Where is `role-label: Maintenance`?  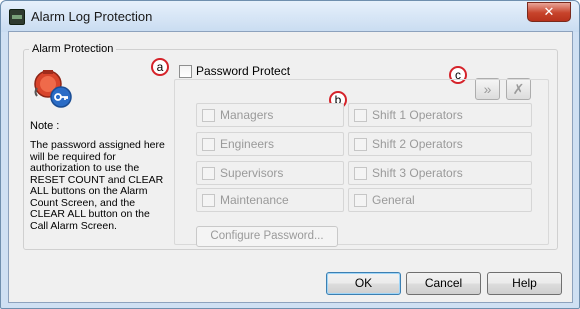 role-label: Maintenance is located at coordinates (254, 200).